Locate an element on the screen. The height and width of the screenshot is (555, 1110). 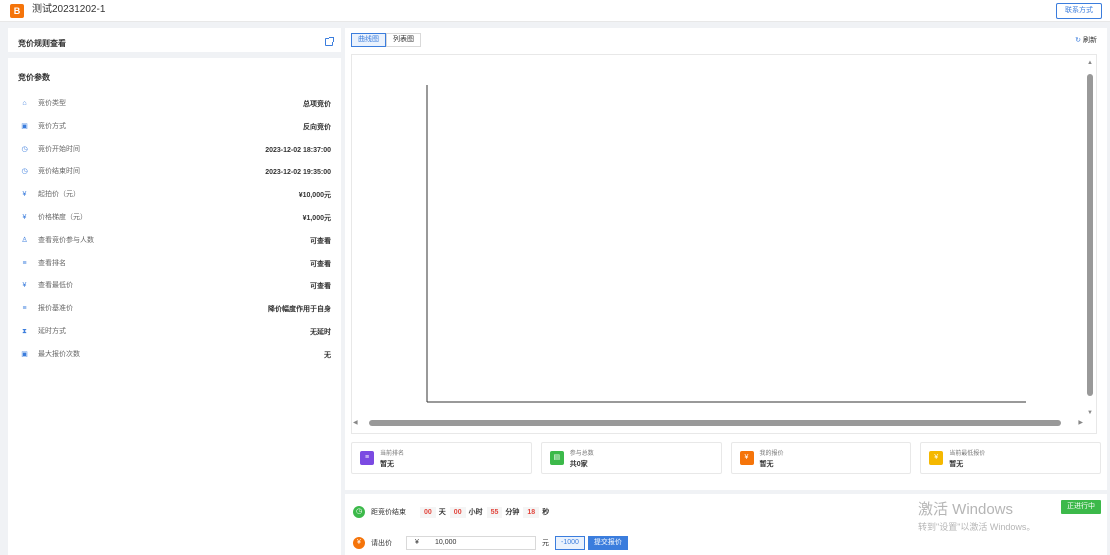
param-value: ¥10,000元 is located at coordinates (314, 196).